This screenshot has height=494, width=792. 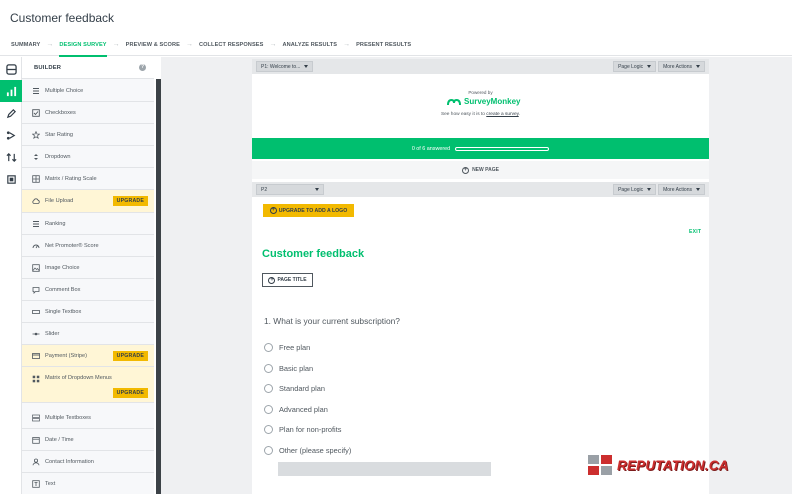 What do you see at coordinates (295, 347) in the screenshot?
I see `answer-option-label: Free plan` at bounding box center [295, 347].